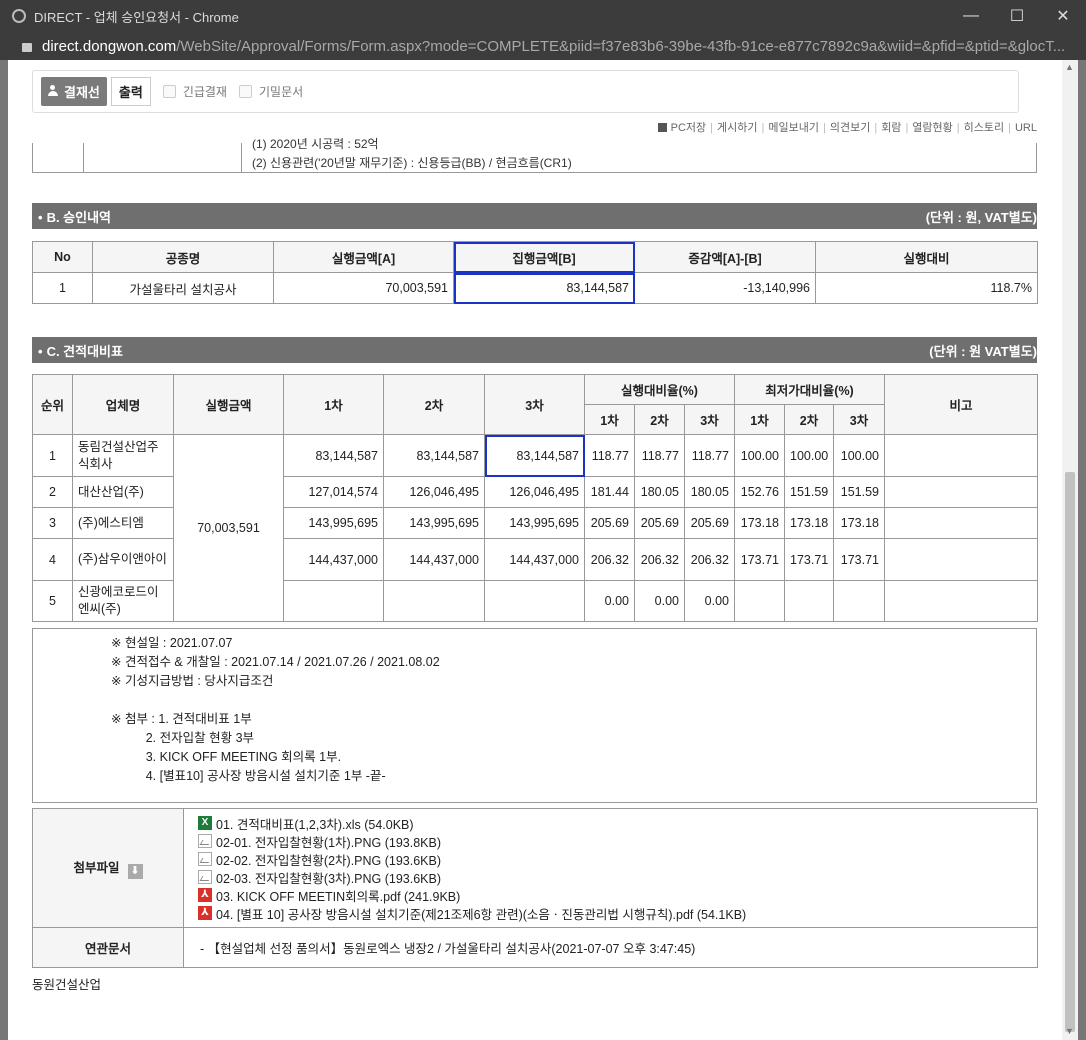 The height and width of the screenshot is (1040, 1086). Describe the element at coordinates (315, 823) in the screenshot. I see `attachment-name: 01. 견적대비표(1,2,3차).xls (54.0KB)` at that location.